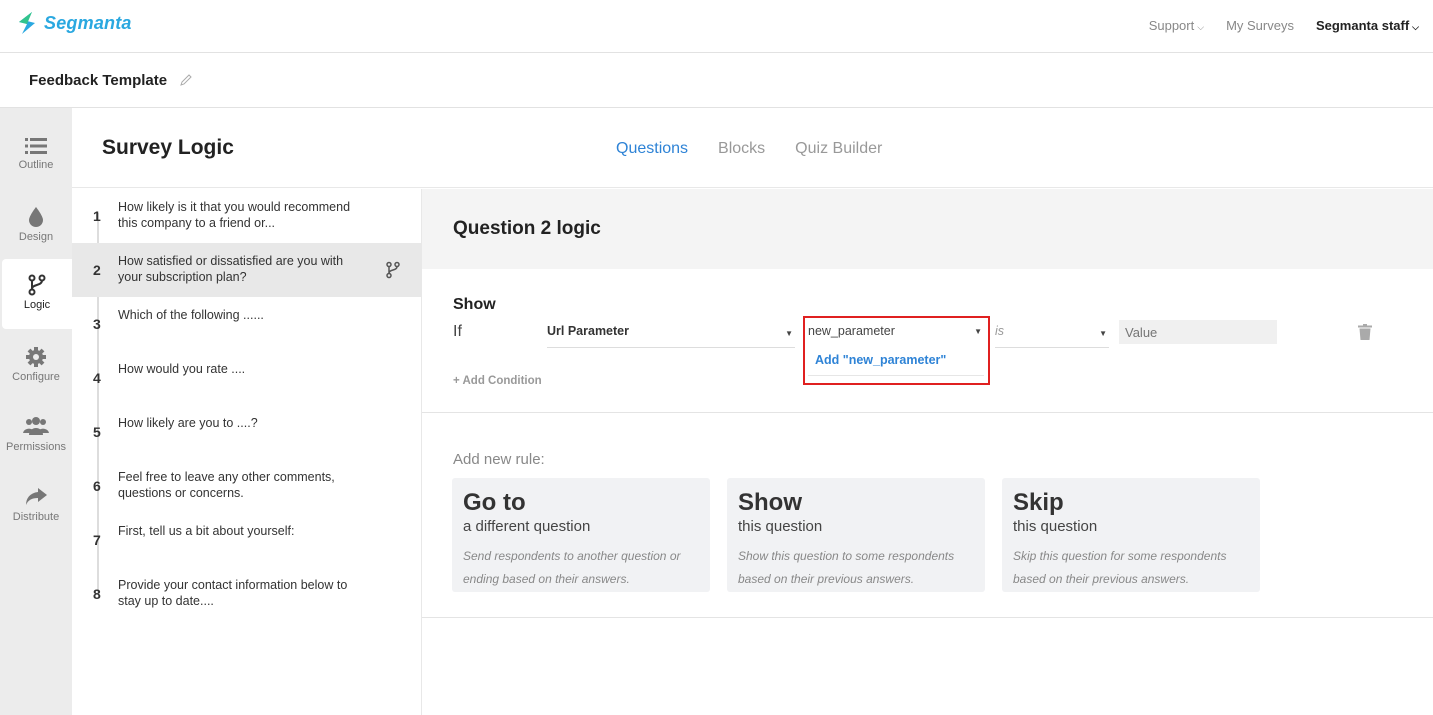 This screenshot has width=1433, height=715. I want to click on tab-blocks: Blocks, so click(741, 149).